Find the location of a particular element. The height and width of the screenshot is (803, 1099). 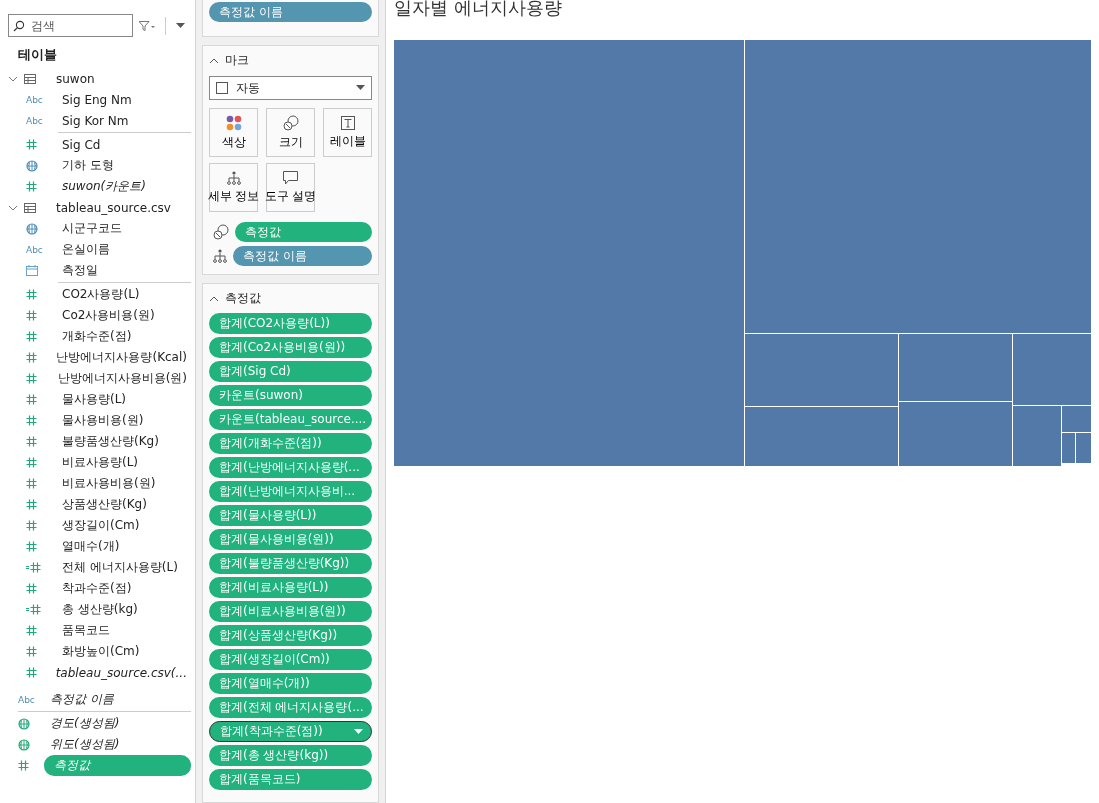

calendar-icon is located at coordinates (32, 270).